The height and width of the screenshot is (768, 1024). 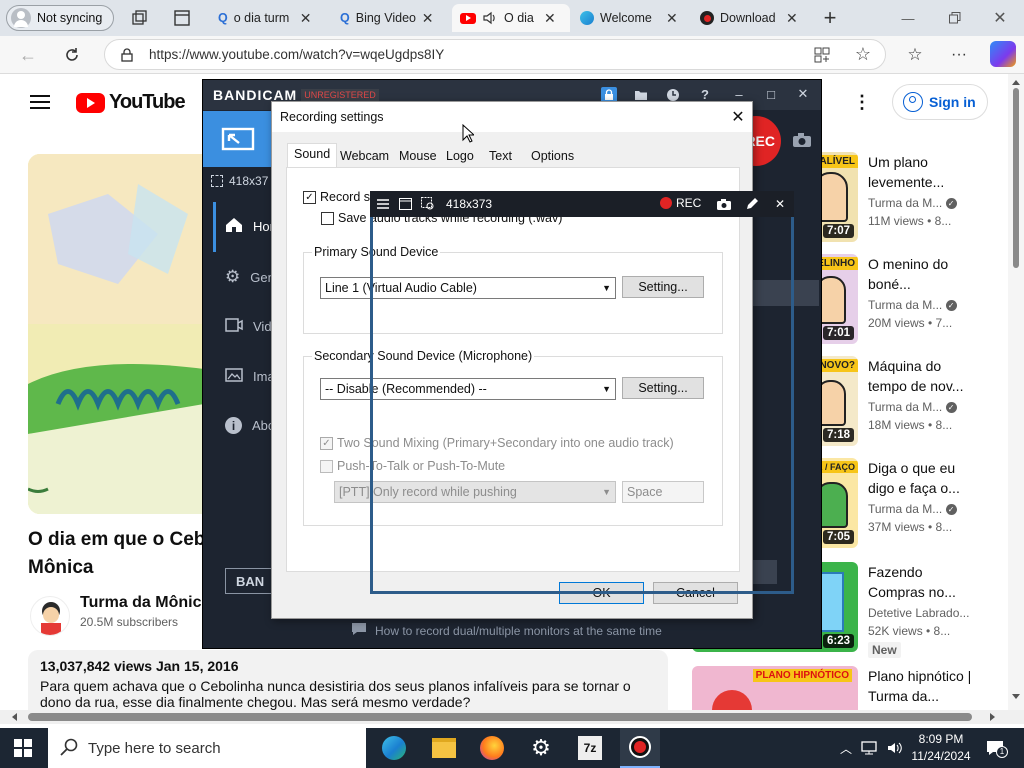 I want to click on vertical-scrollbar, so click(x=1016, y=392).